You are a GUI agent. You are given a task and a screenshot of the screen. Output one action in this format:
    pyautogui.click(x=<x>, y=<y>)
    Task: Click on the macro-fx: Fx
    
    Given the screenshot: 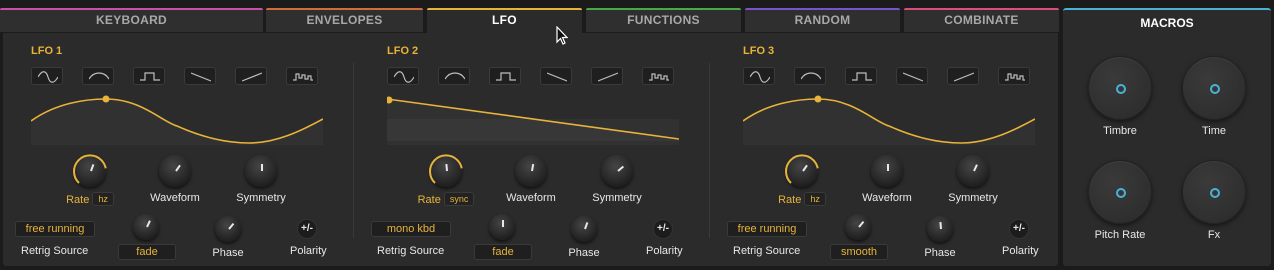 What is the action you would take?
    pyautogui.click(x=1214, y=200)
    